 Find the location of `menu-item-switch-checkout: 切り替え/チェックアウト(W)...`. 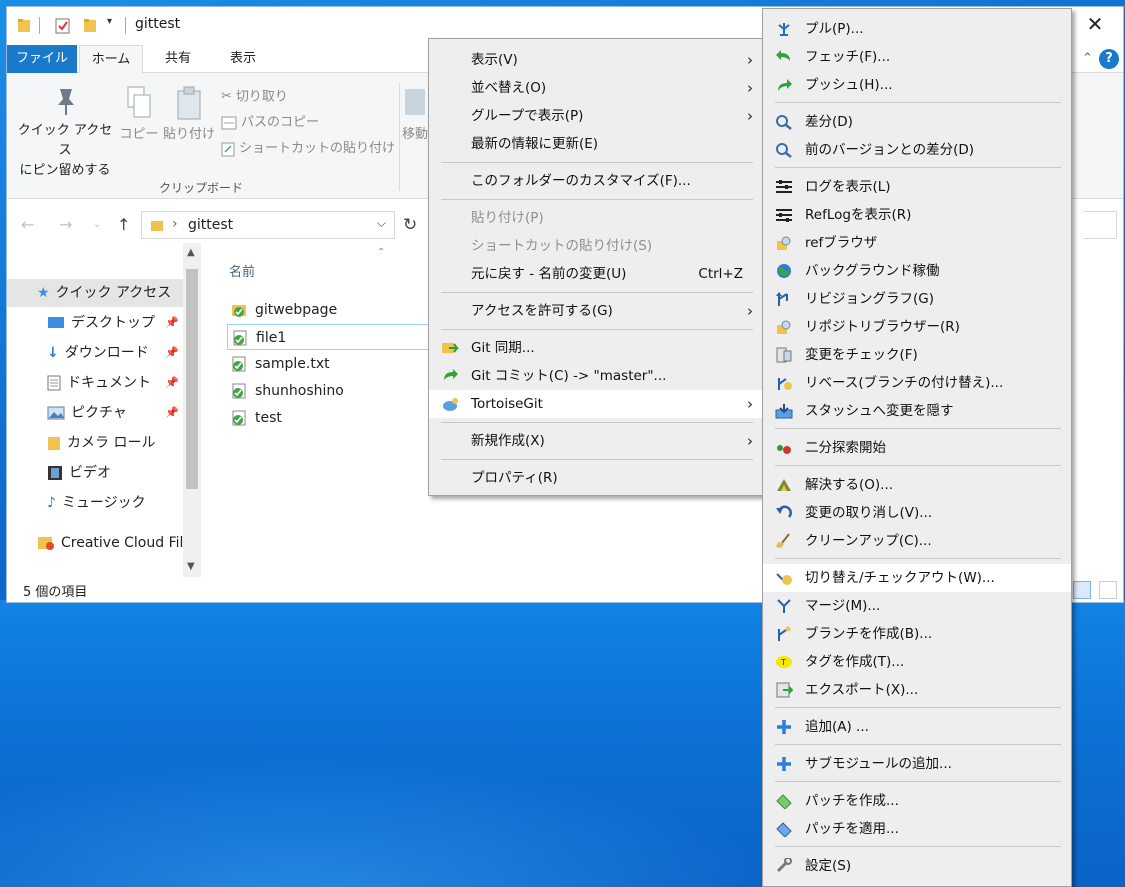

menu-item-switch-checkout: 切り替え/チェックアウト(W)... is located at coordinates (917, 578).